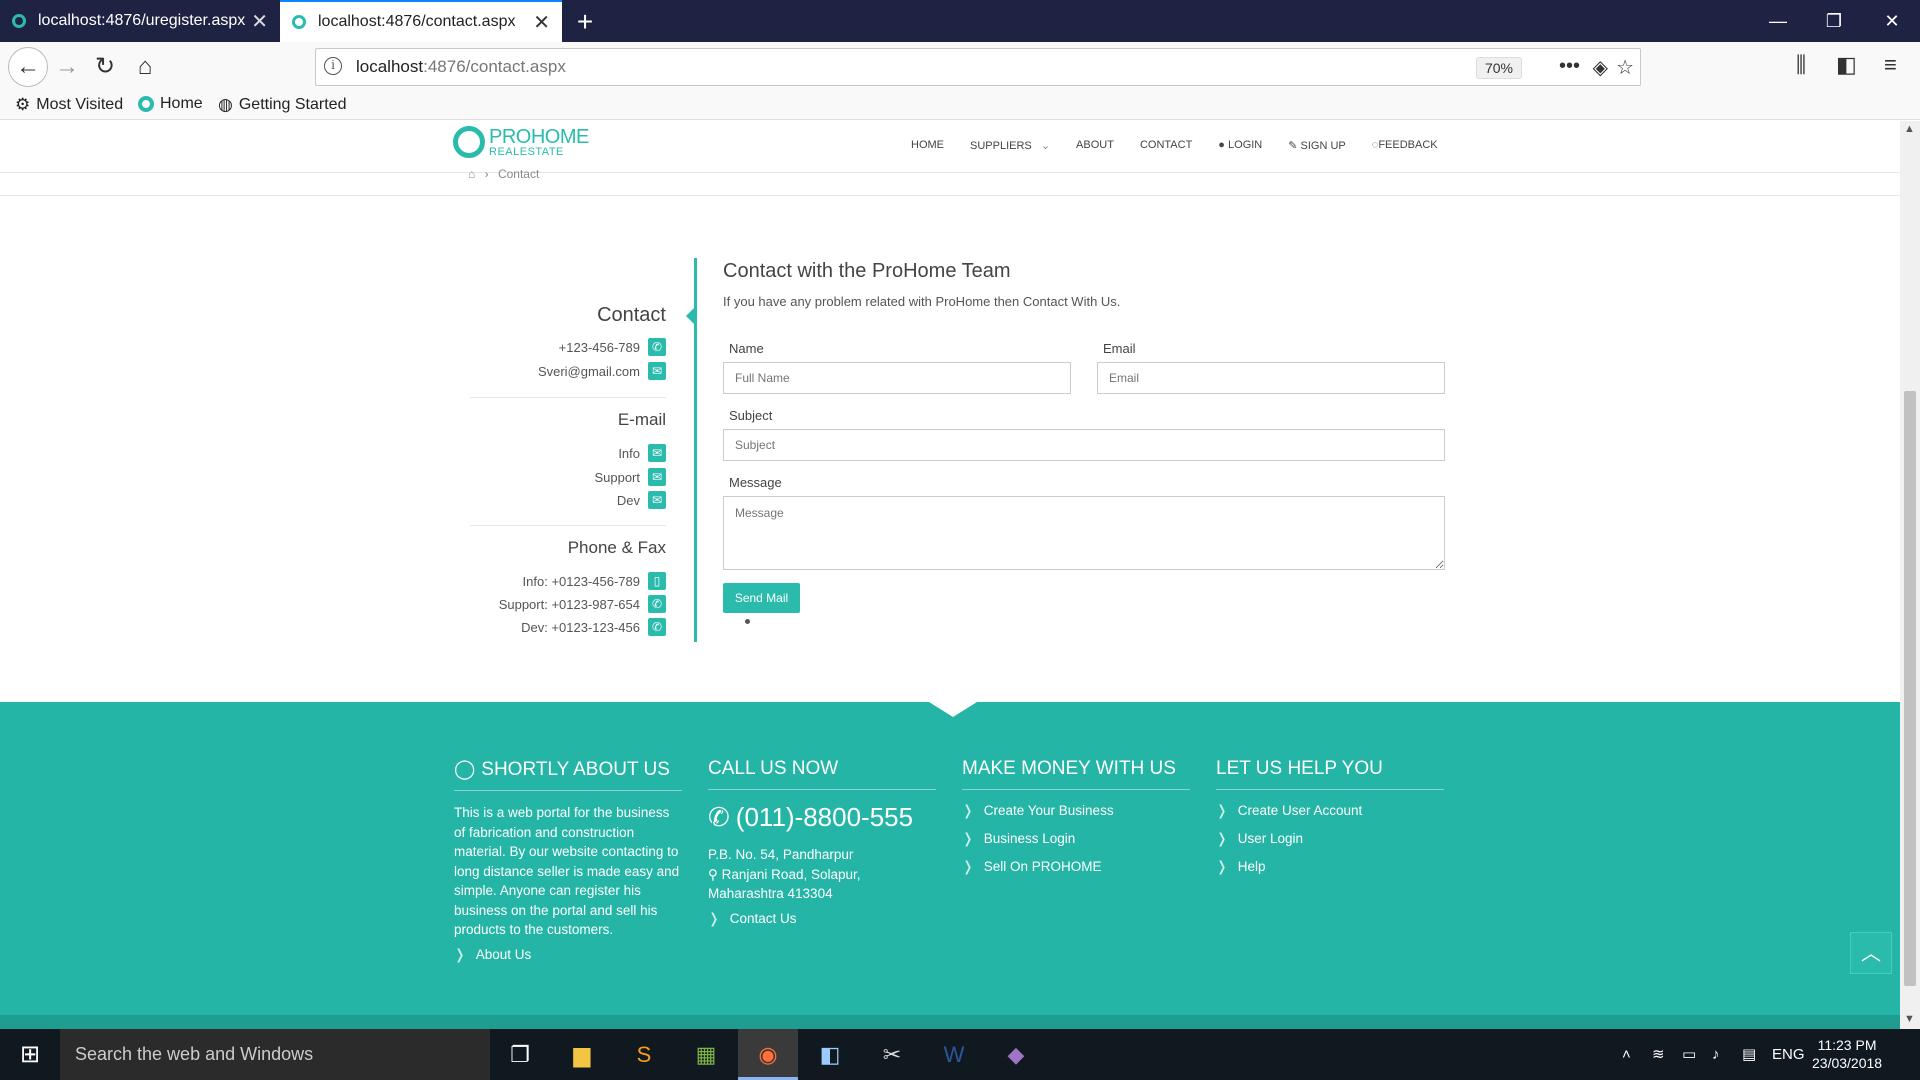 Image resolution: width=1920 pixels, height=1080 pixels. Describe the element at coordinates (105, 67) in the screenshot. I see `reload-button: ↻` at that location.